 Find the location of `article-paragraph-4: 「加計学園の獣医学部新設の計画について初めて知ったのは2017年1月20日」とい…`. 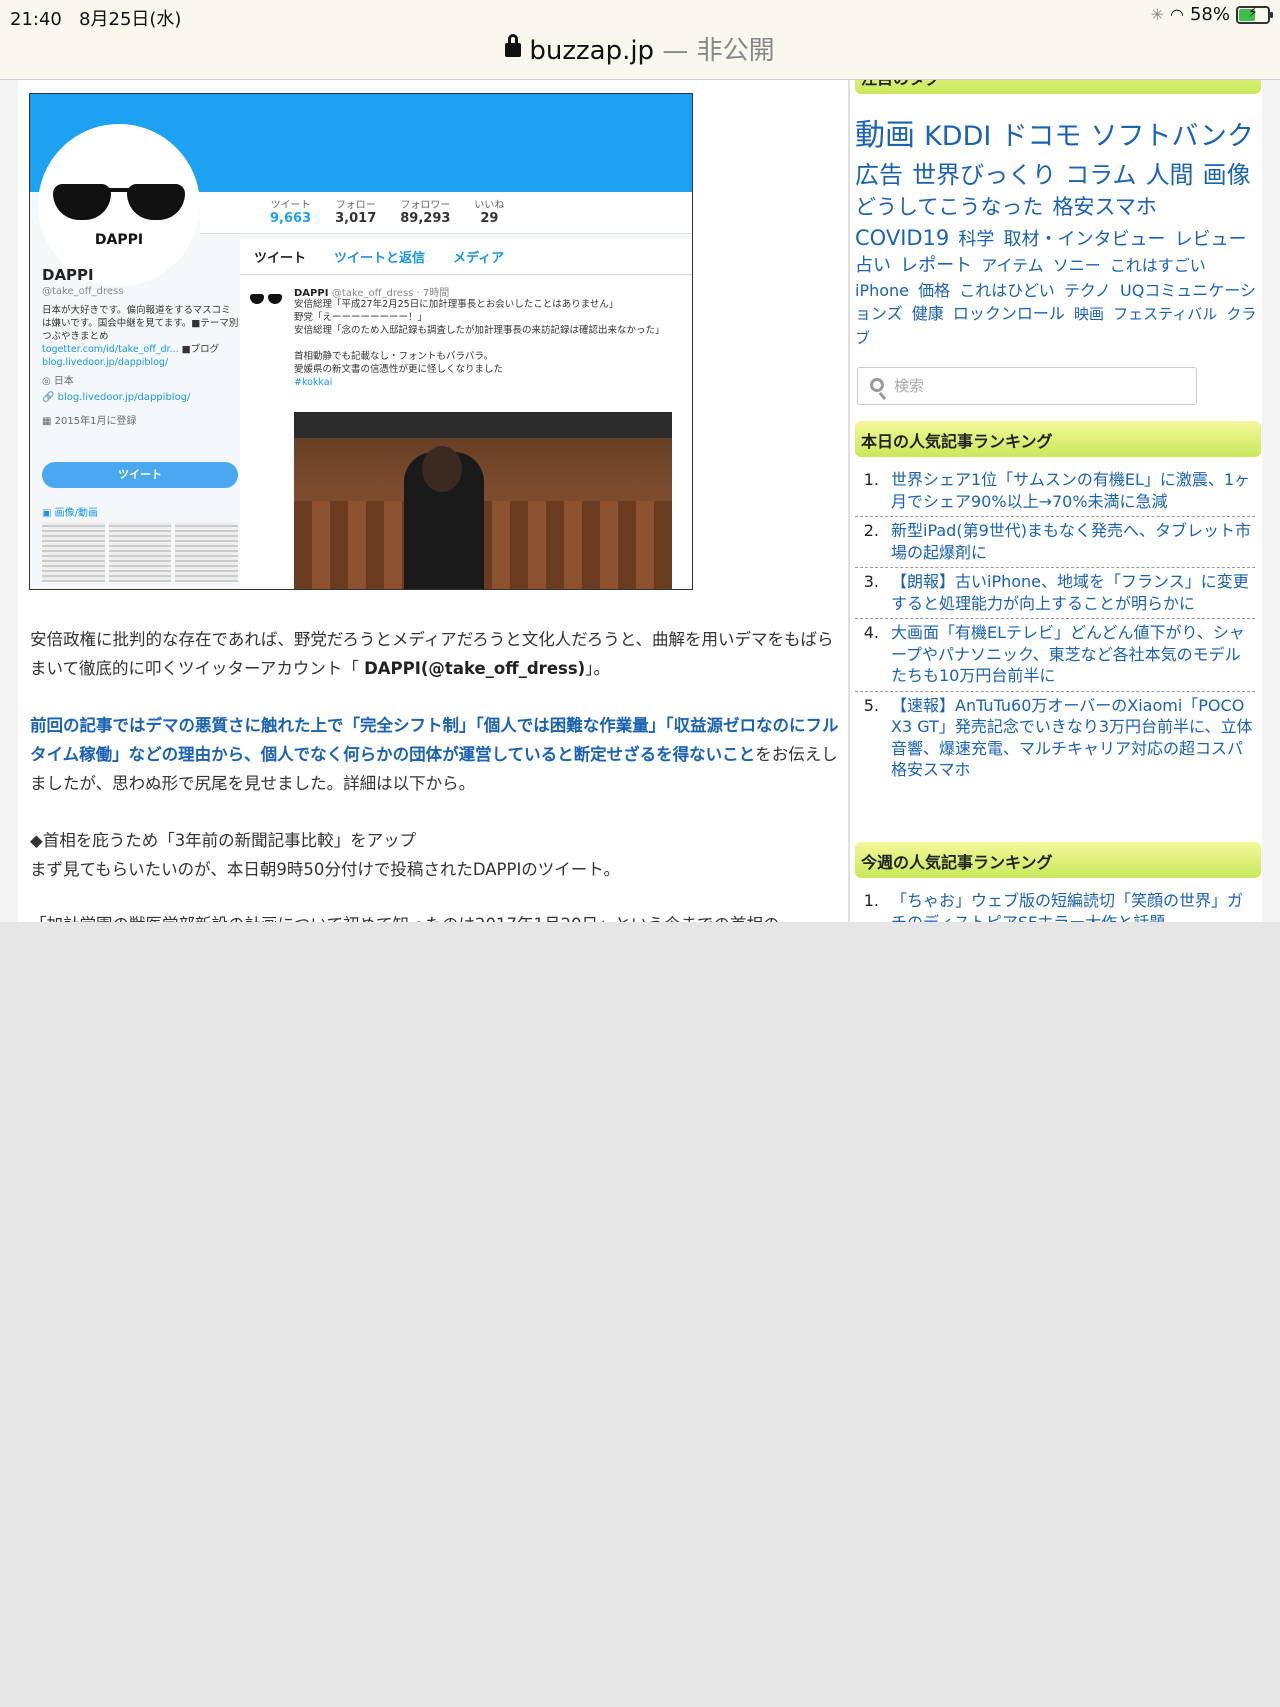

article-paragraph-4: 「加計学園の獣医学部新設の計画について初めて知ったのは2017年1月20日」とい… is located at coordinates (436, 916).